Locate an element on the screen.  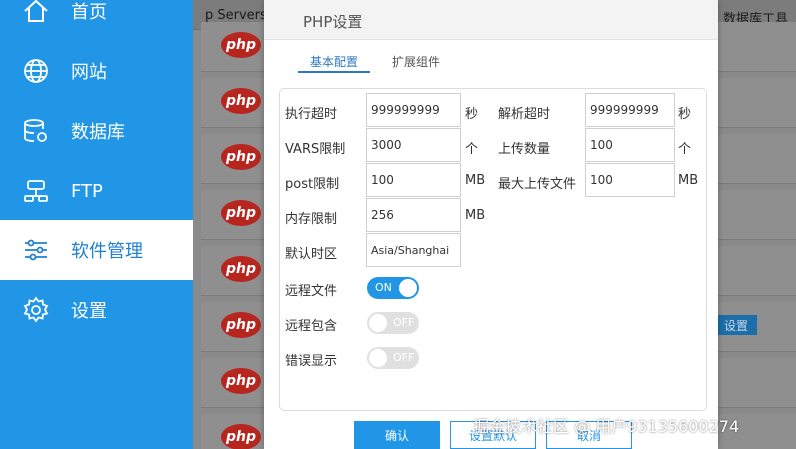
sidebar-item-home: 首页 is located at coordinates (96, 20).